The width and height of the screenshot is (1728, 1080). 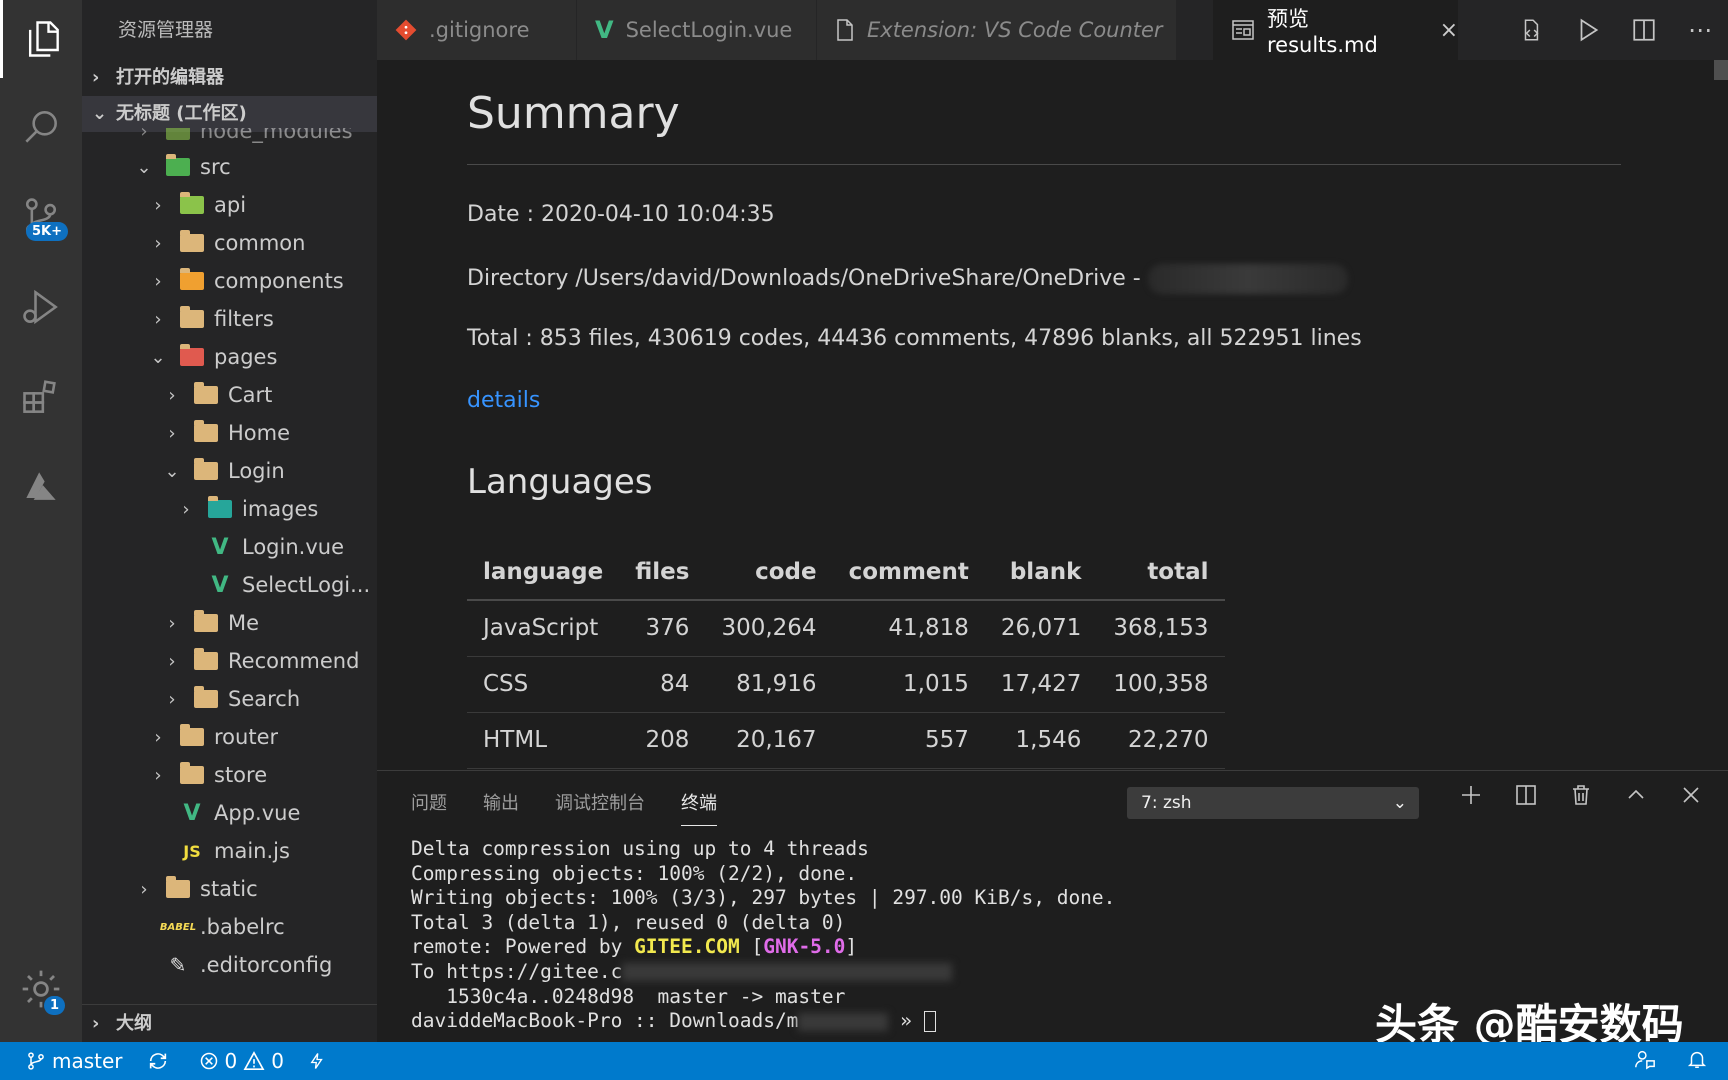 What do you see at coordinates (41, 989) in the screenshot?
I see `settings-gear-icon: 1` at bounding box center [41, 989].